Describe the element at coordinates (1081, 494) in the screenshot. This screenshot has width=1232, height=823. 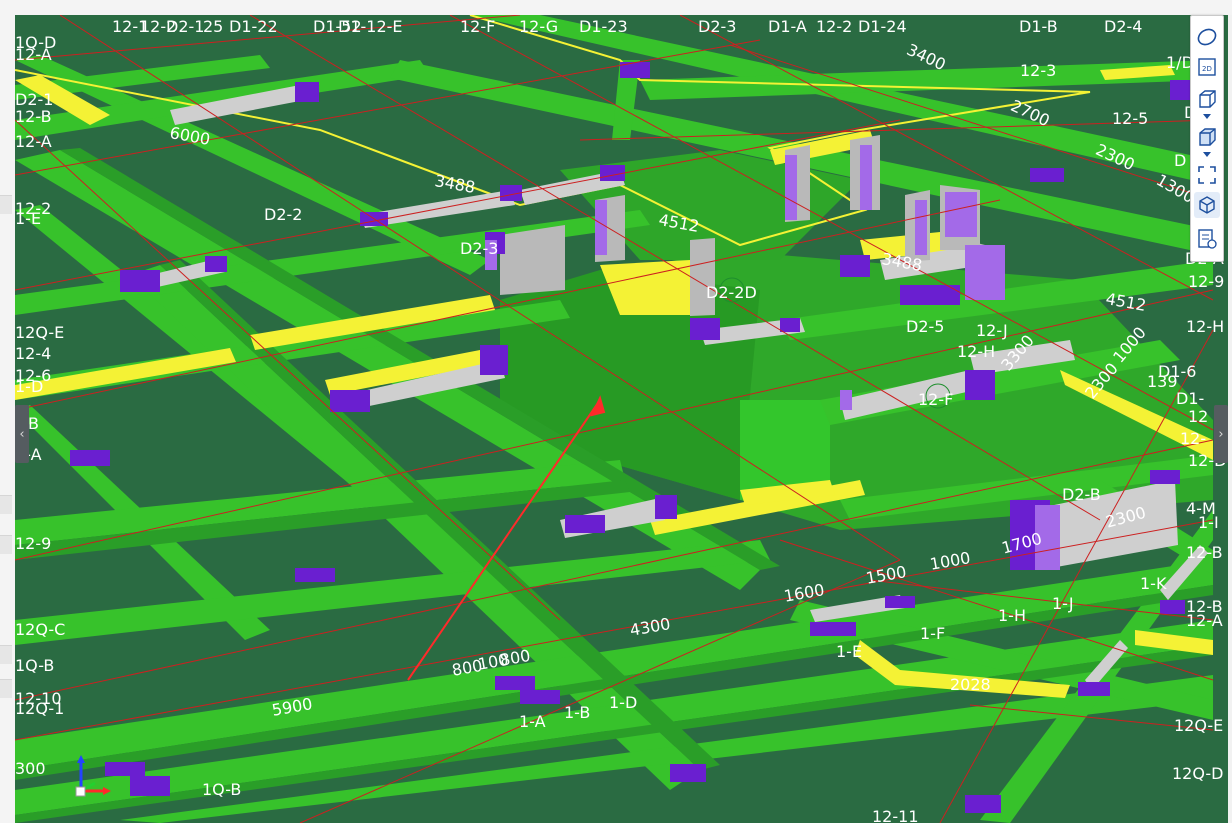
I see `grid-label: D2-B` at that location.